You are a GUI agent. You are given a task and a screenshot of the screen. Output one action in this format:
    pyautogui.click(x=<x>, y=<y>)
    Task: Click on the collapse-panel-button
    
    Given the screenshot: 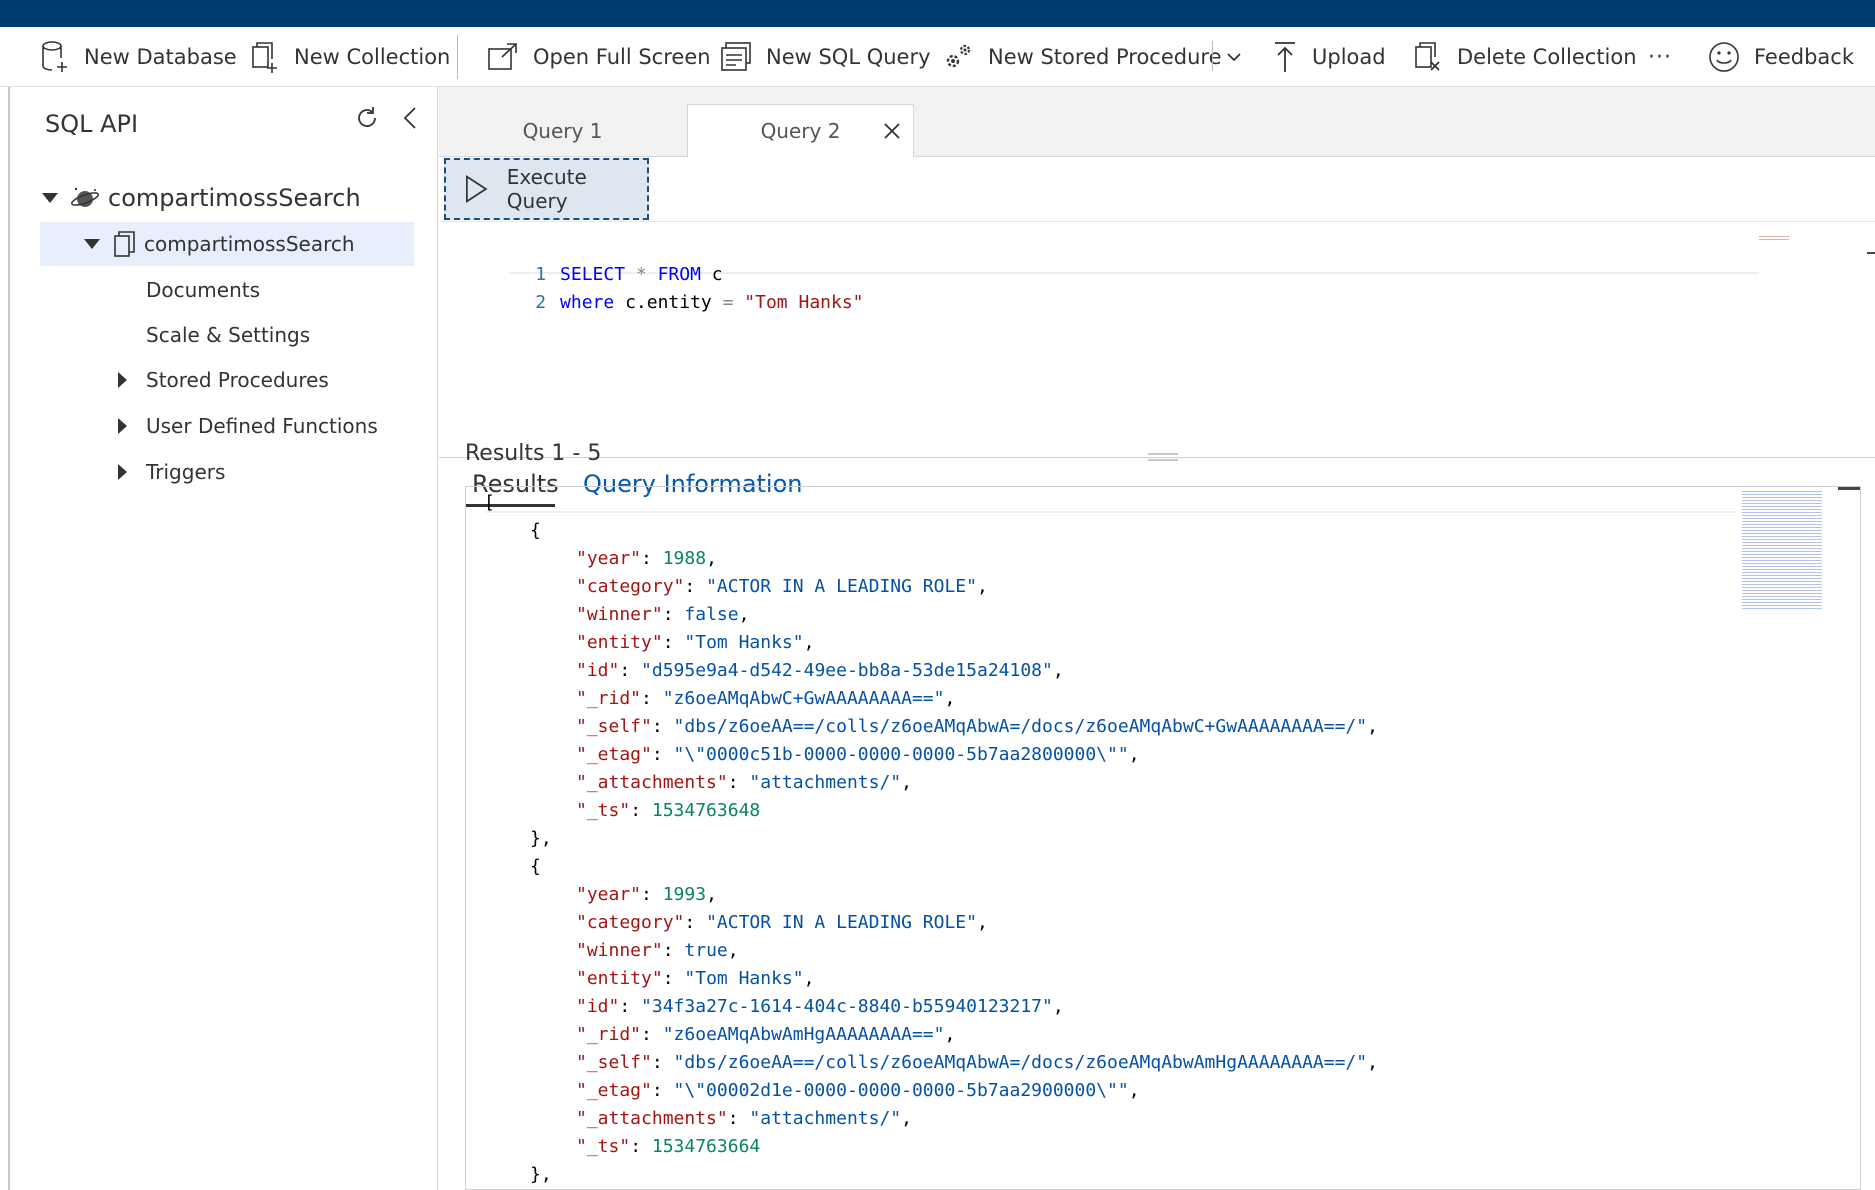 What is the action you would take?
    pyautogui.click(x=410, y=120)
    